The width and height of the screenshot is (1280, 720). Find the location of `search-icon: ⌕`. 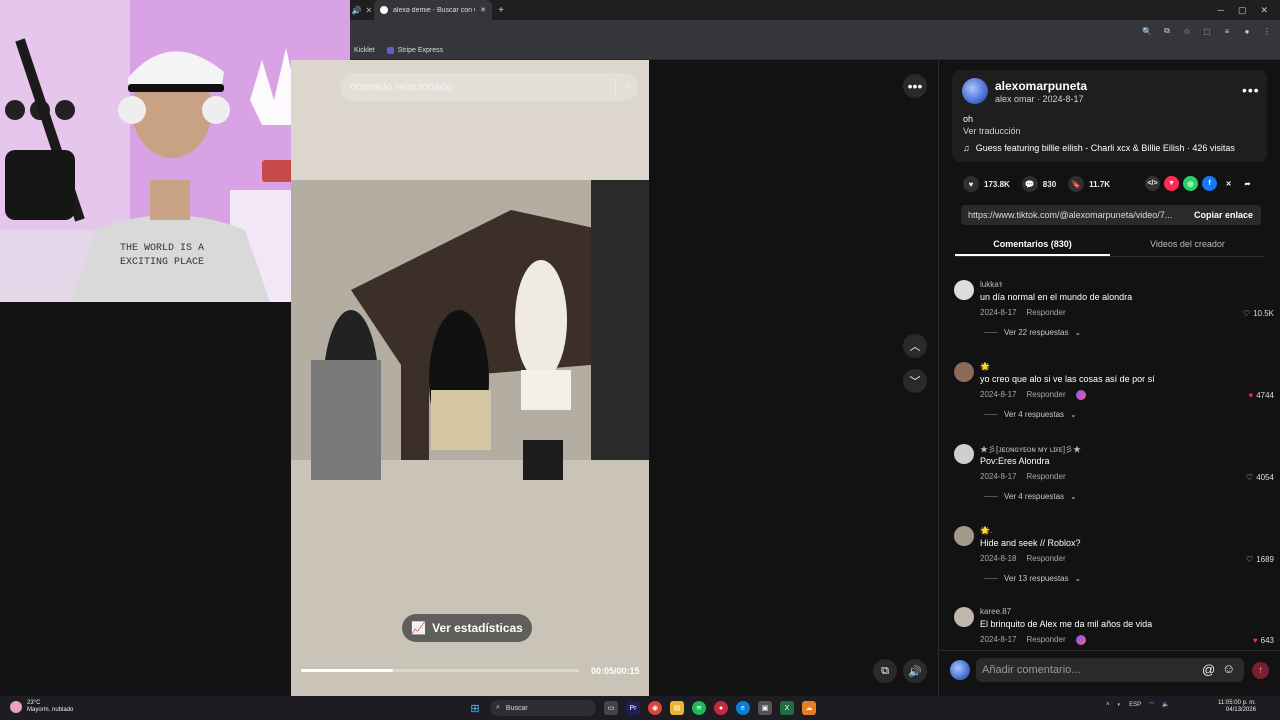

search-icon: ⌕ is located at coordinates (627, 87).